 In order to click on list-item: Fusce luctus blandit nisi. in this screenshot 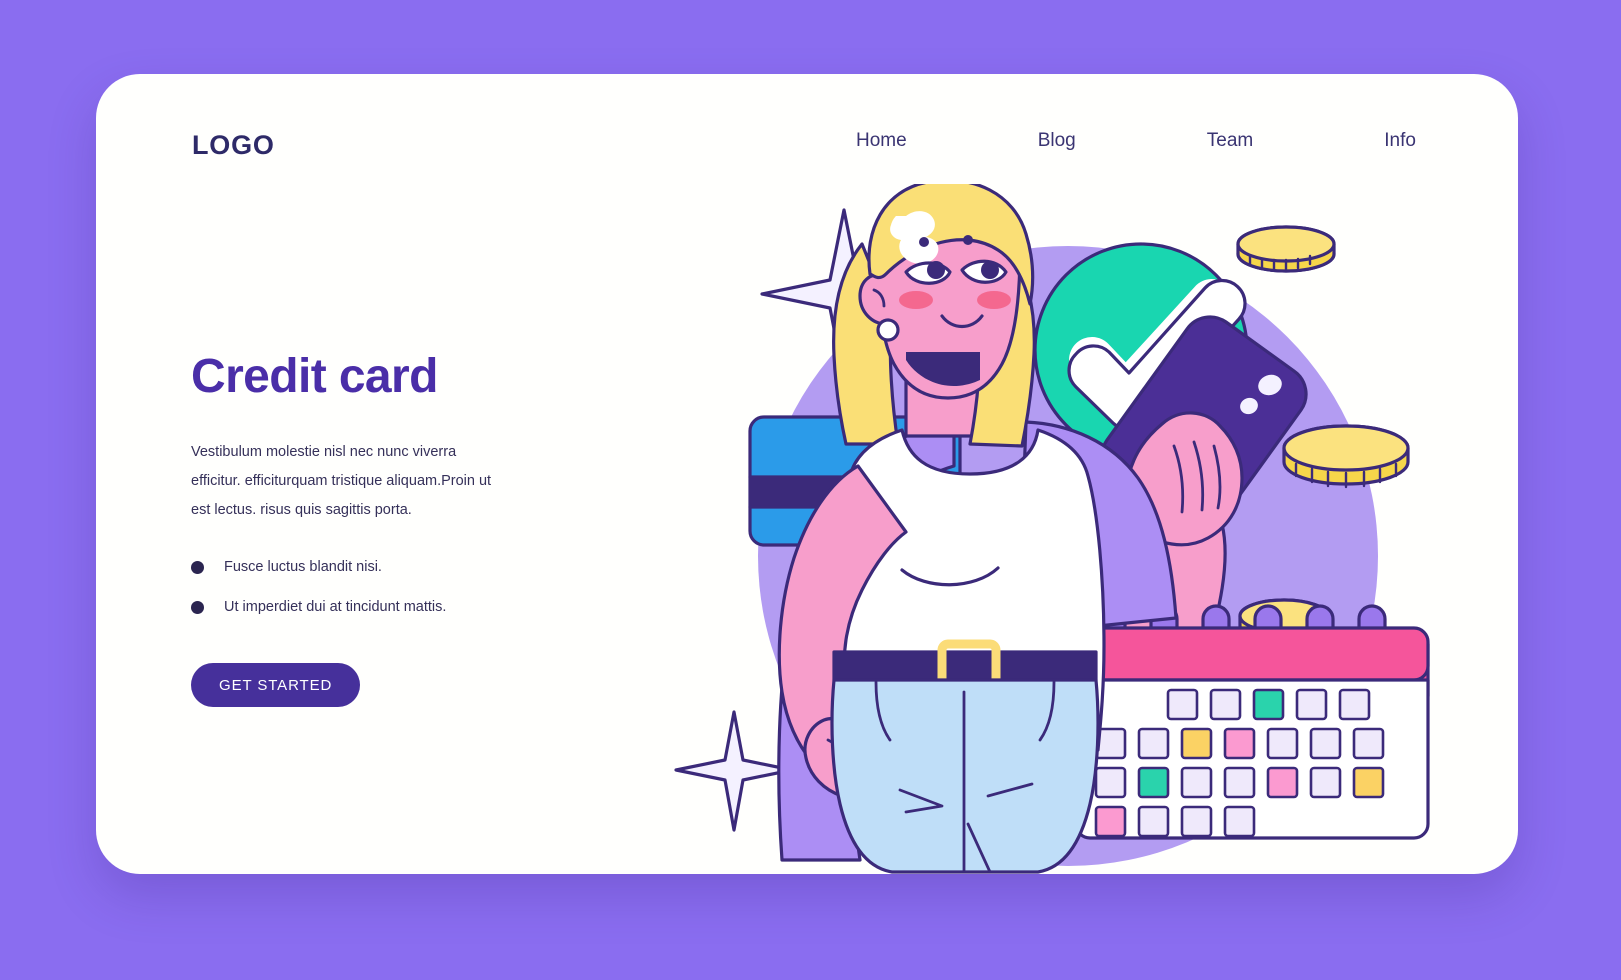, I will do `click(401, 567)`.